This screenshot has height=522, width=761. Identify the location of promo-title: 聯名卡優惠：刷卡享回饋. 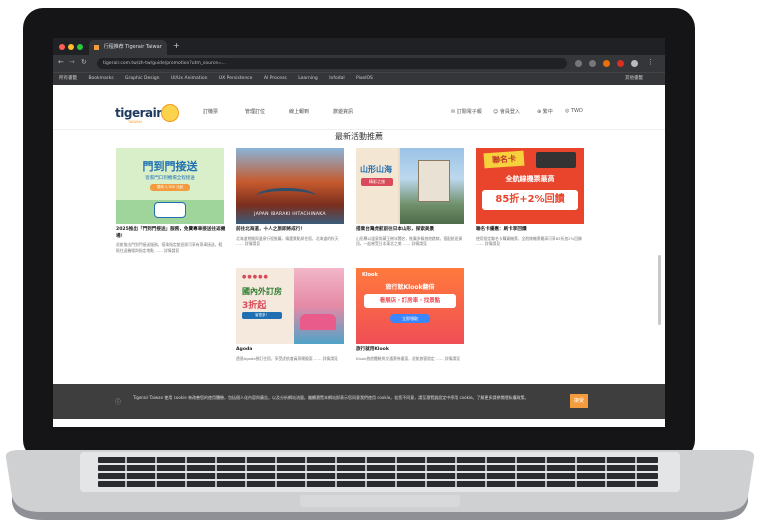
(531, 230).